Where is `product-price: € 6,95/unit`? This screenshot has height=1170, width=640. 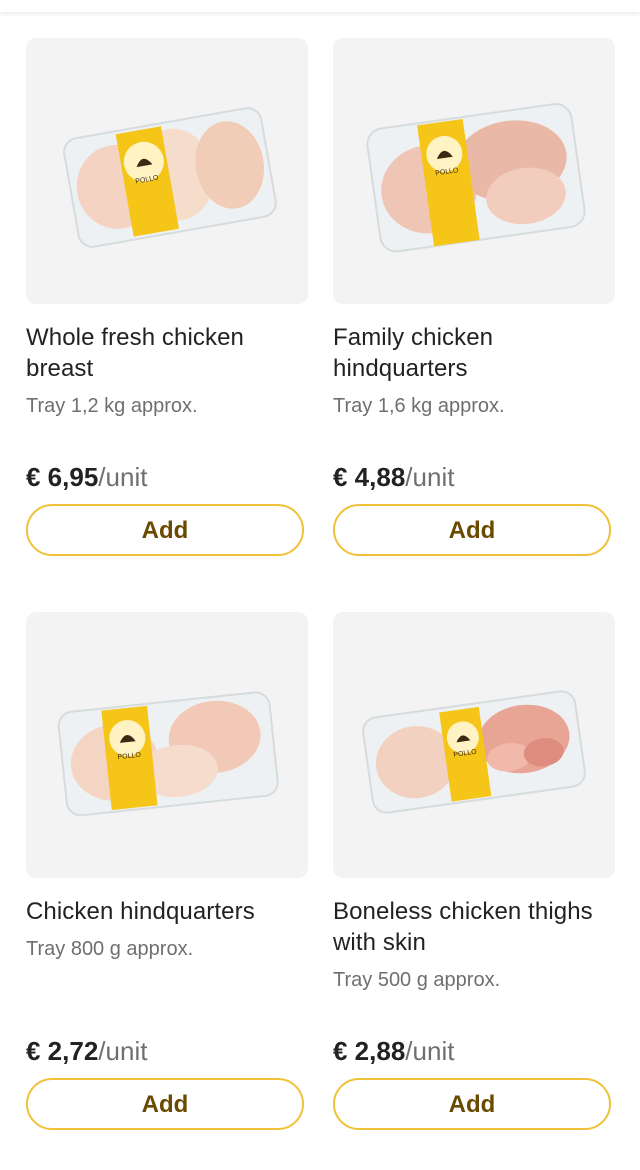 product-price: € 6,95/unit is located at coordinates (86, 477).